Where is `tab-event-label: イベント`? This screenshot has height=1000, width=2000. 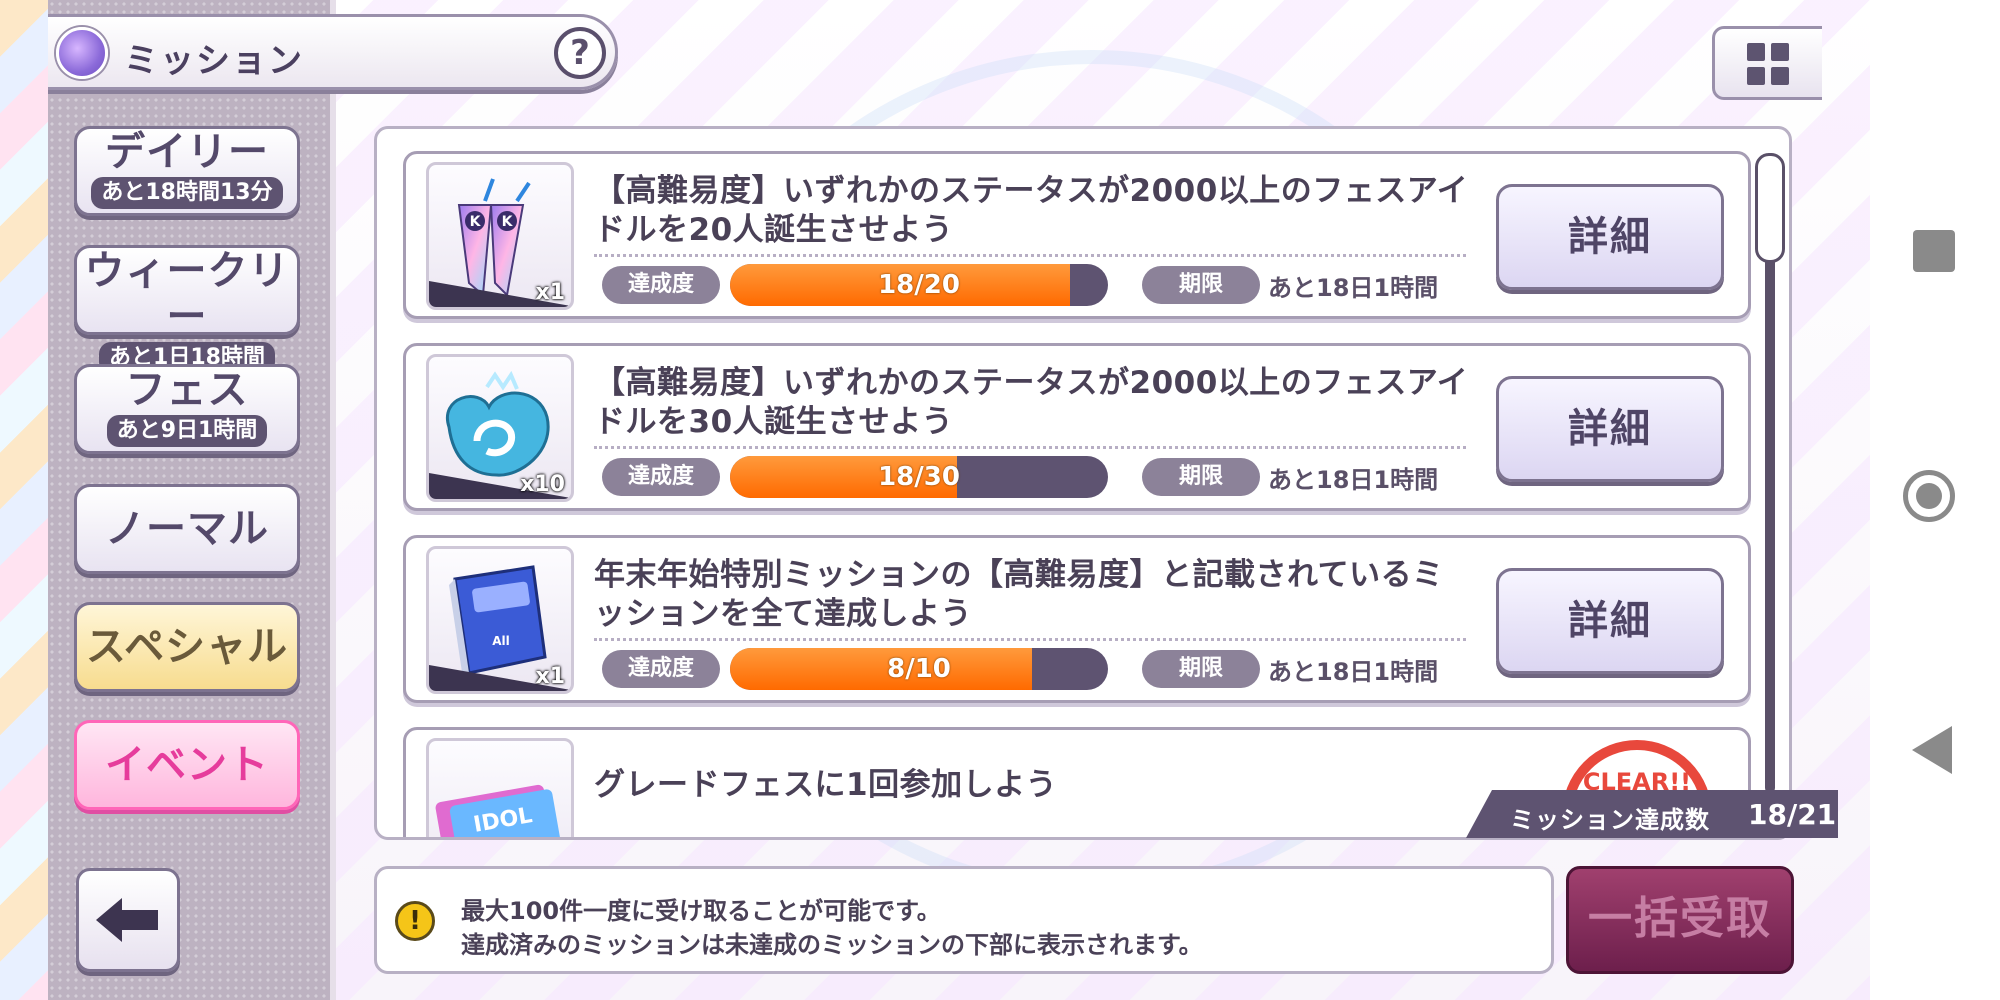
tab-event-label: イベント is located at coordinates (187, 765).